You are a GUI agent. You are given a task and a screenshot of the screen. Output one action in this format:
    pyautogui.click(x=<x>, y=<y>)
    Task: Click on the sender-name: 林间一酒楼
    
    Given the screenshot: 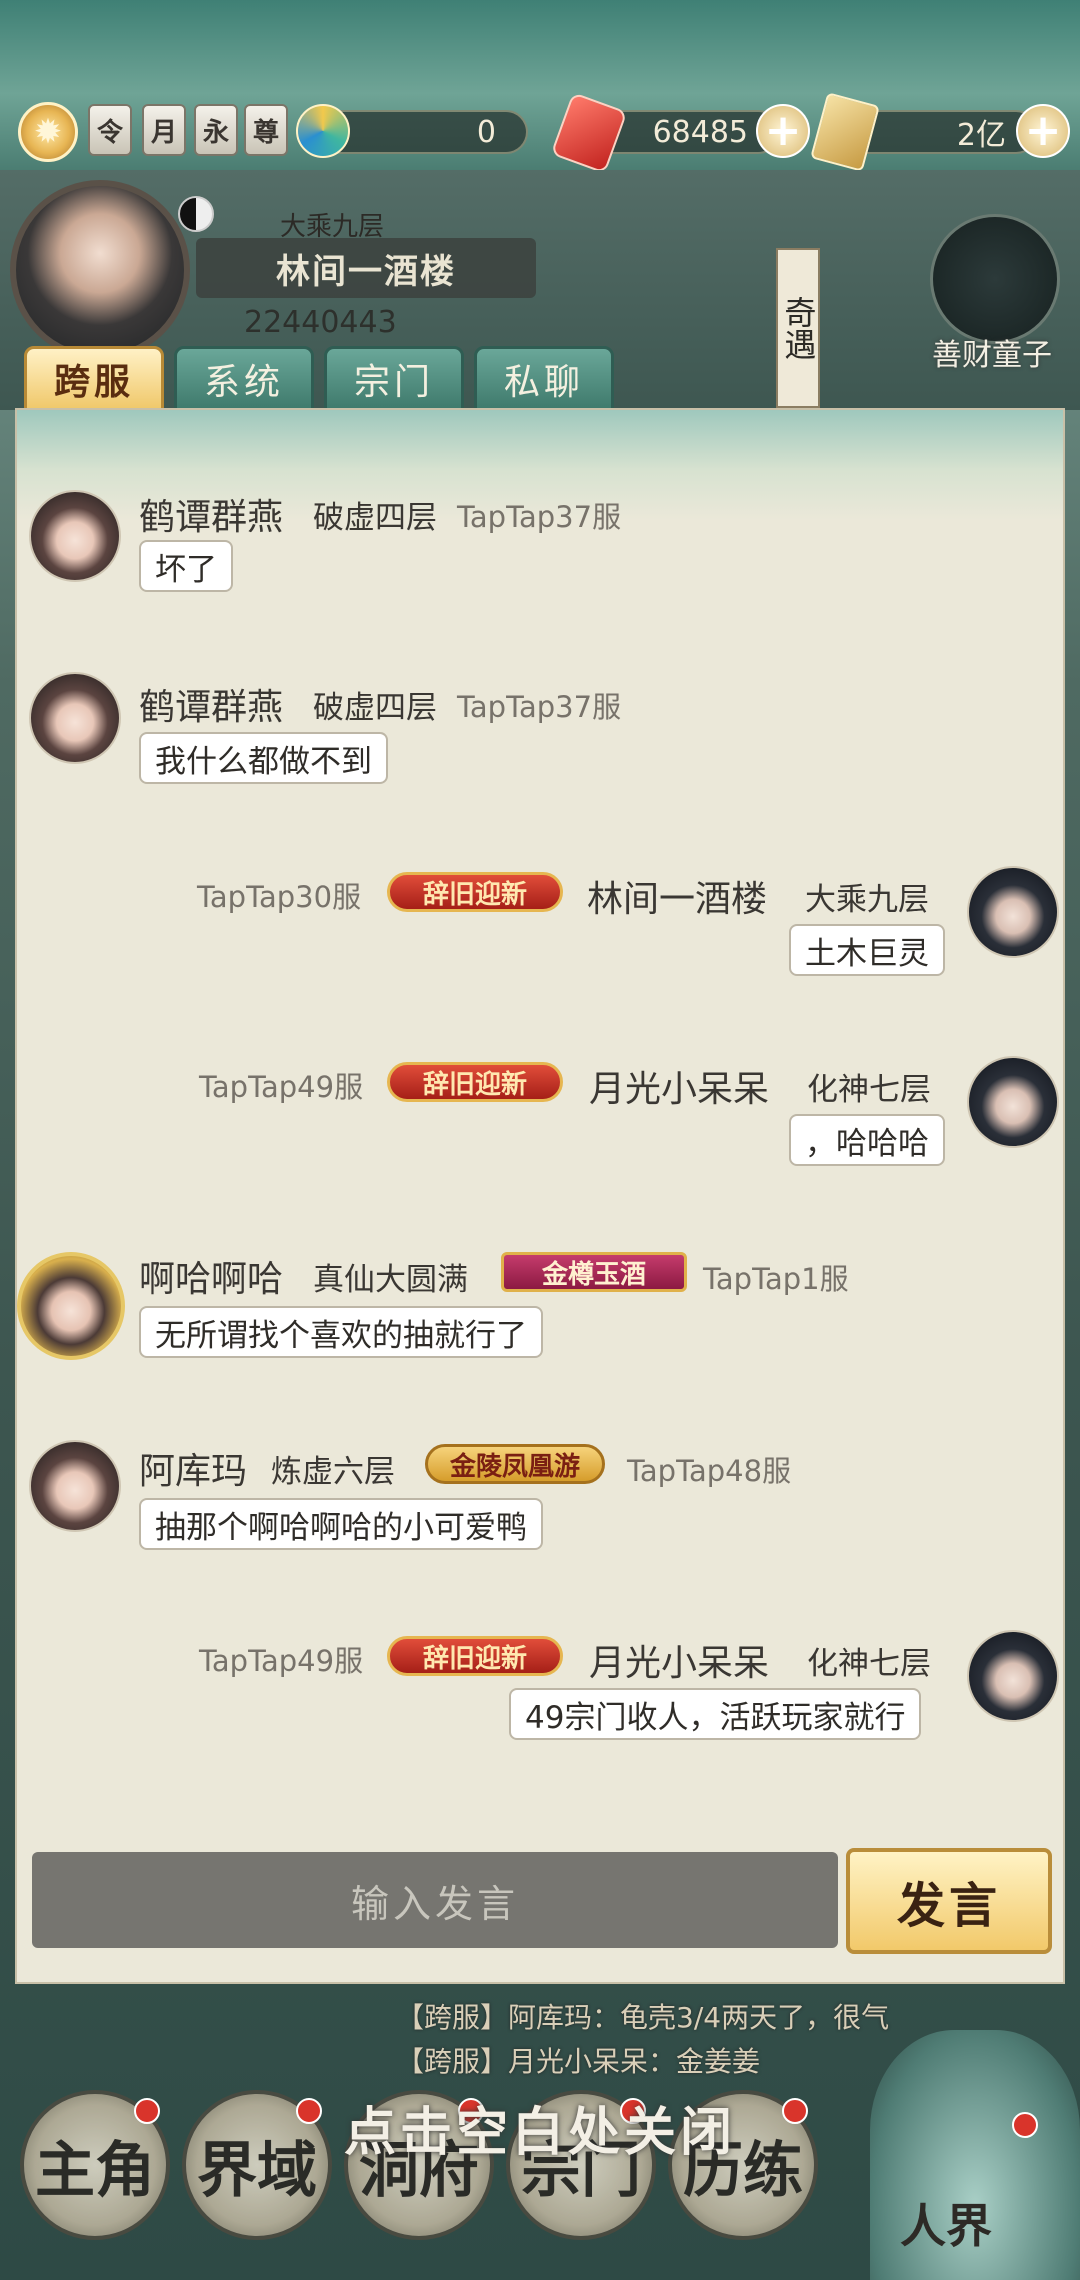 What is the action you would take?
    pyautogui.click(x=677, y=896)
    